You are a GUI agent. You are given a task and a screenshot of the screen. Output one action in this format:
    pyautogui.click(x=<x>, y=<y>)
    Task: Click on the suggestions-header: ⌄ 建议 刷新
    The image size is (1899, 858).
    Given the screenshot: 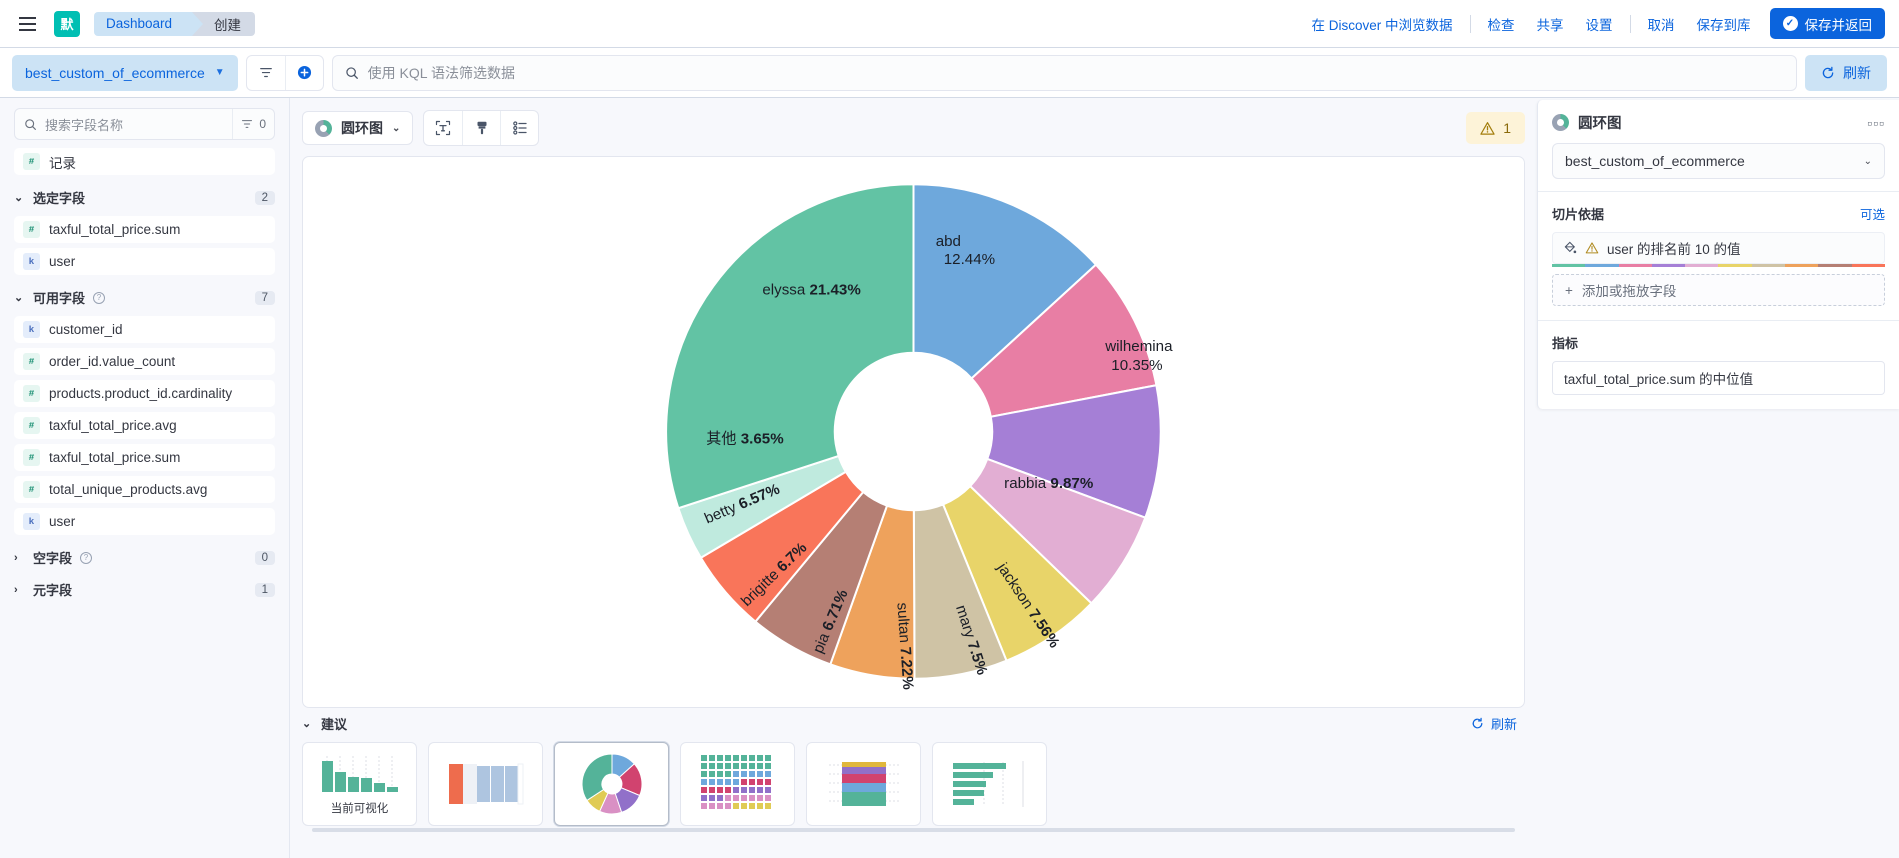 What is the action you would take?
    pyautogui.click(x=913, y=723)
    